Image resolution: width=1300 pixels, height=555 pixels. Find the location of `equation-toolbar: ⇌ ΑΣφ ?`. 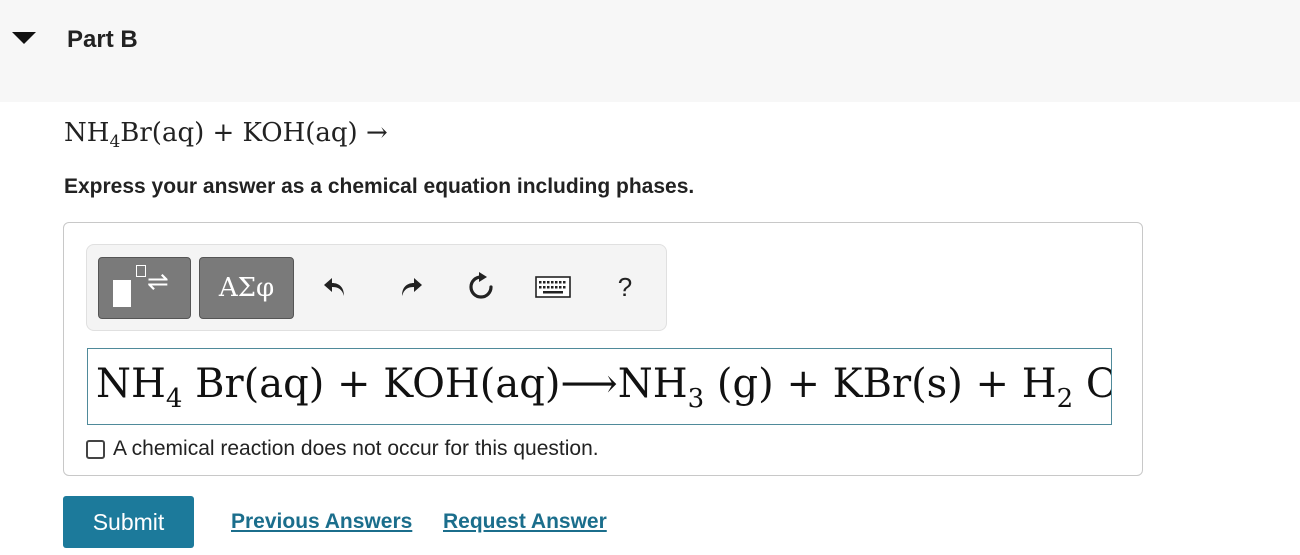

equation-toolbar: ⇌ ΑΣφ ? is located at coordinates (376, 287).